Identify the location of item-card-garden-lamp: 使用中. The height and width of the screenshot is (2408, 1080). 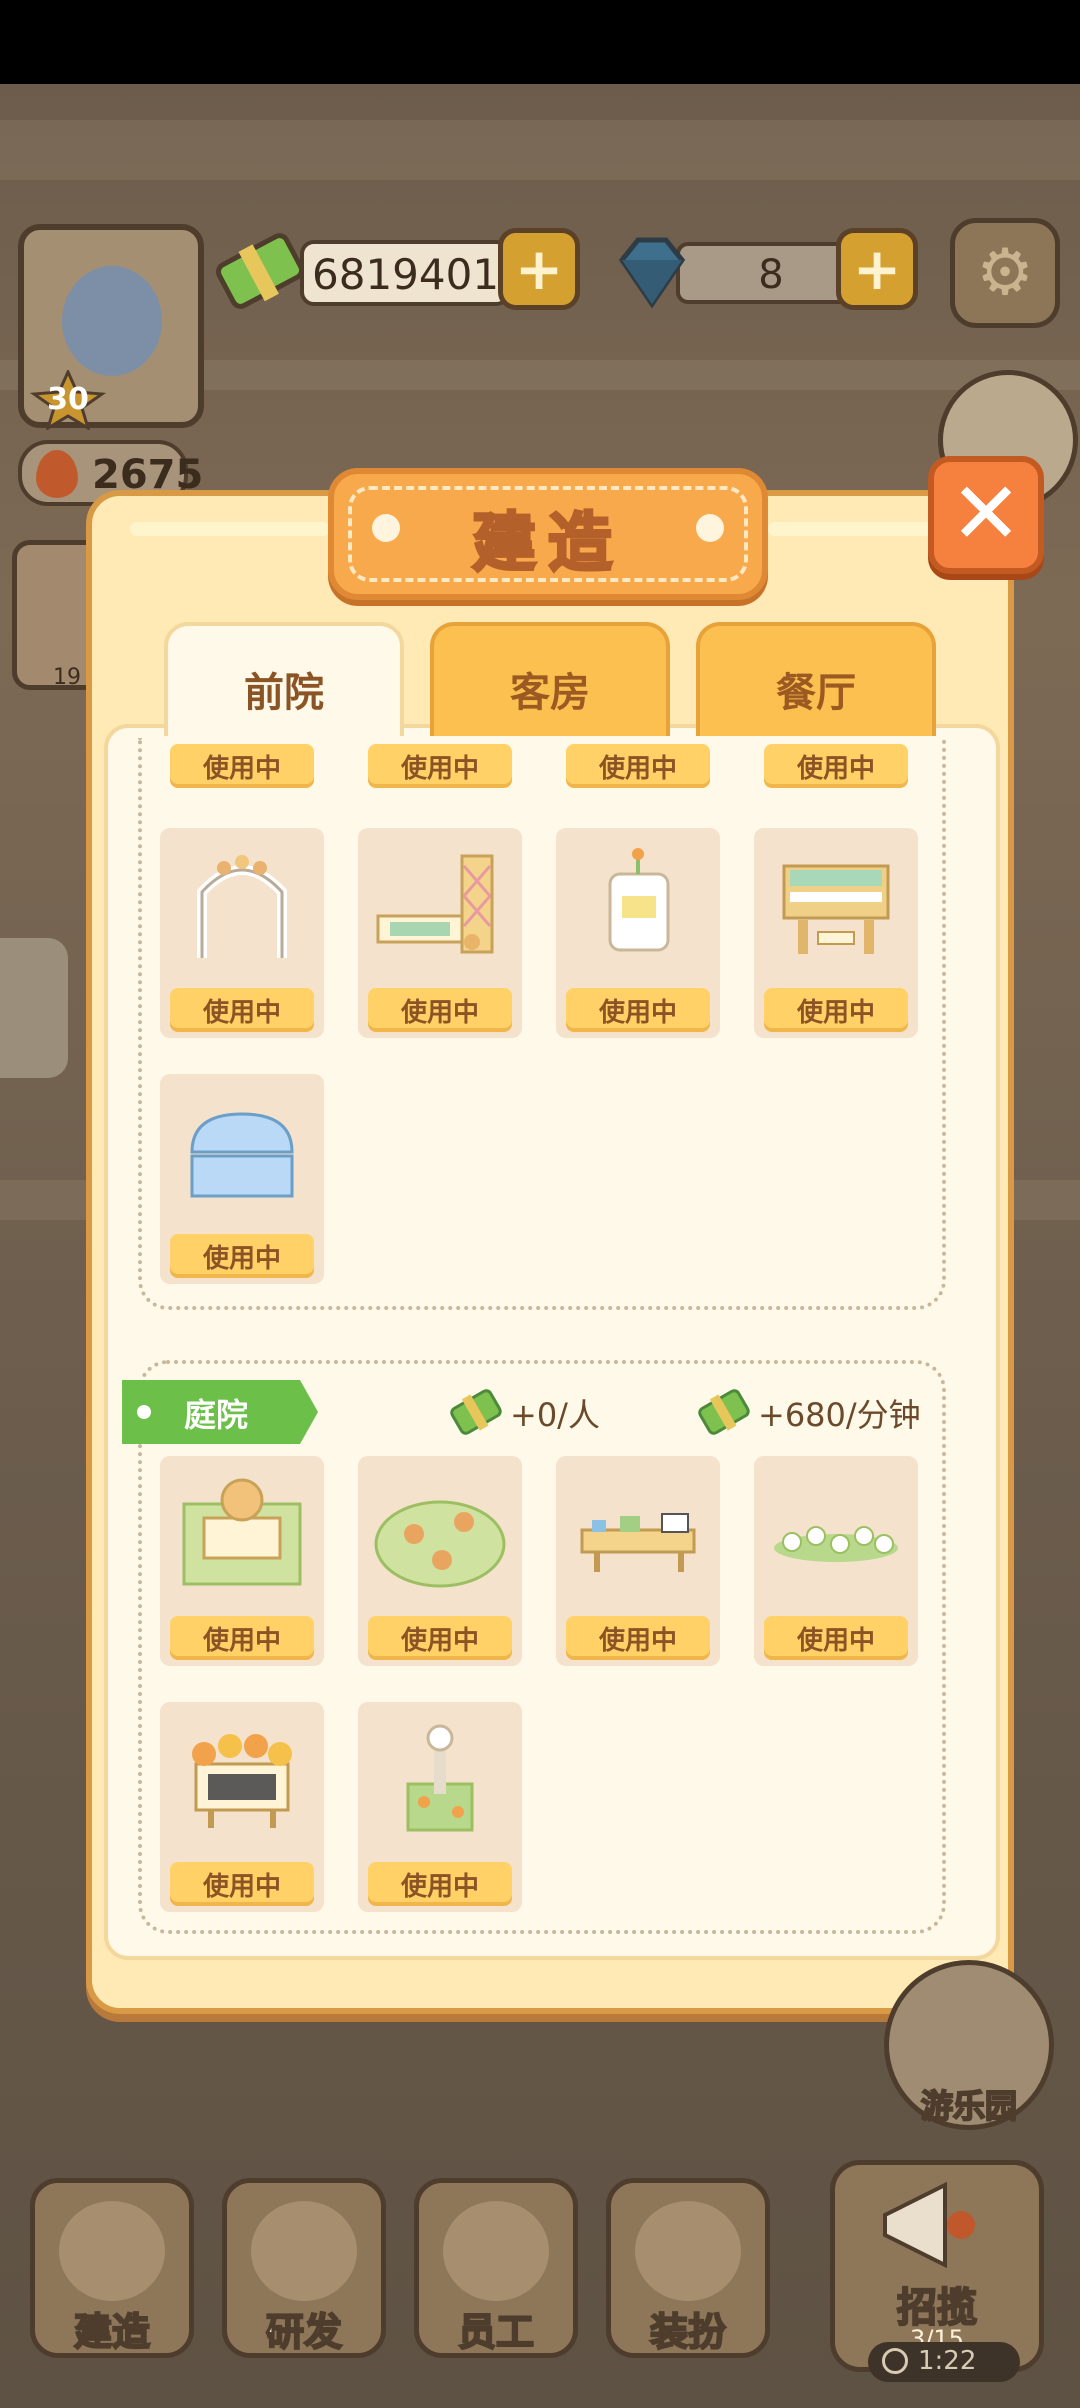
(440, 1807).